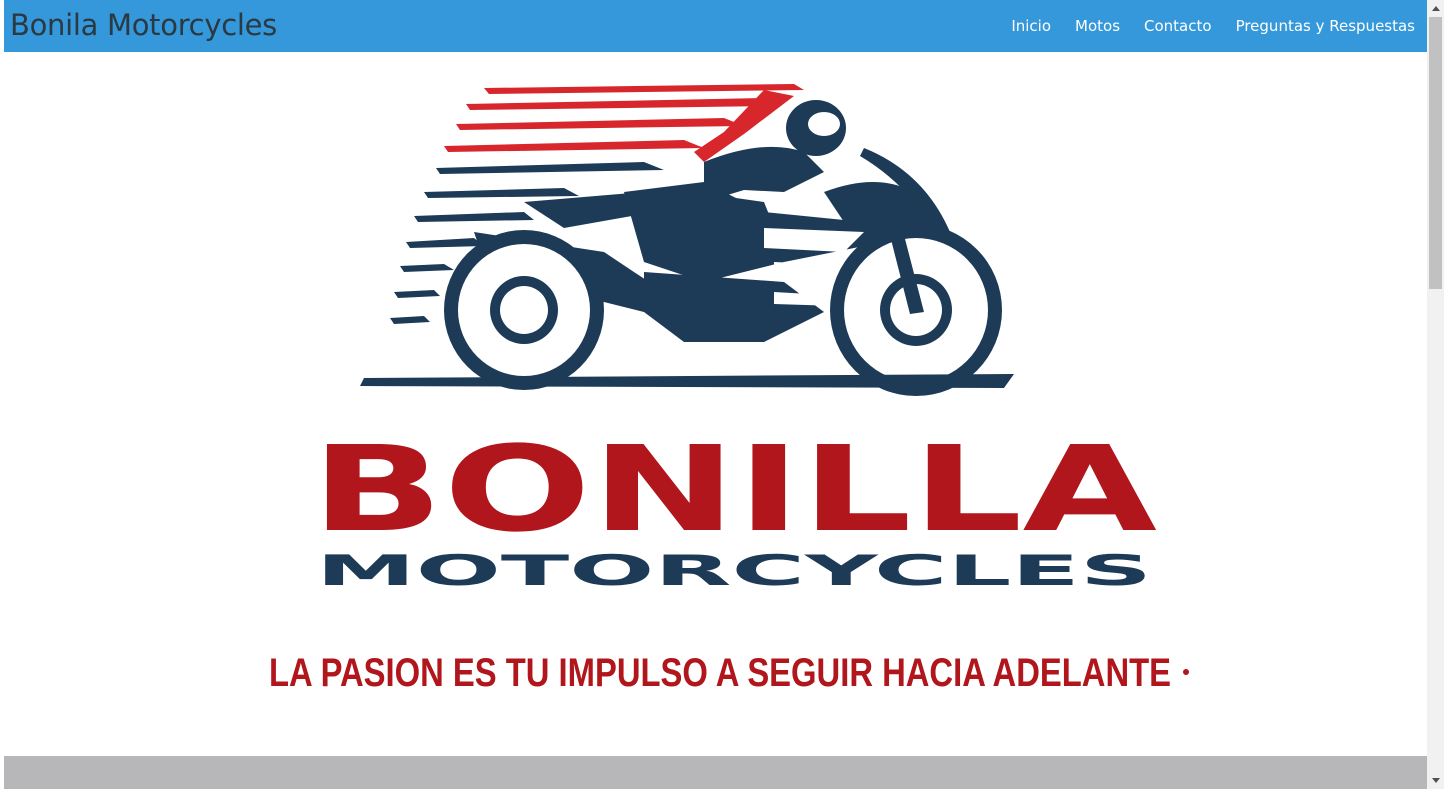  Describe the element at coordinates (734, 570) in the screenshot. I see `logo-subtitle: MOTORCYCLES` at that location.